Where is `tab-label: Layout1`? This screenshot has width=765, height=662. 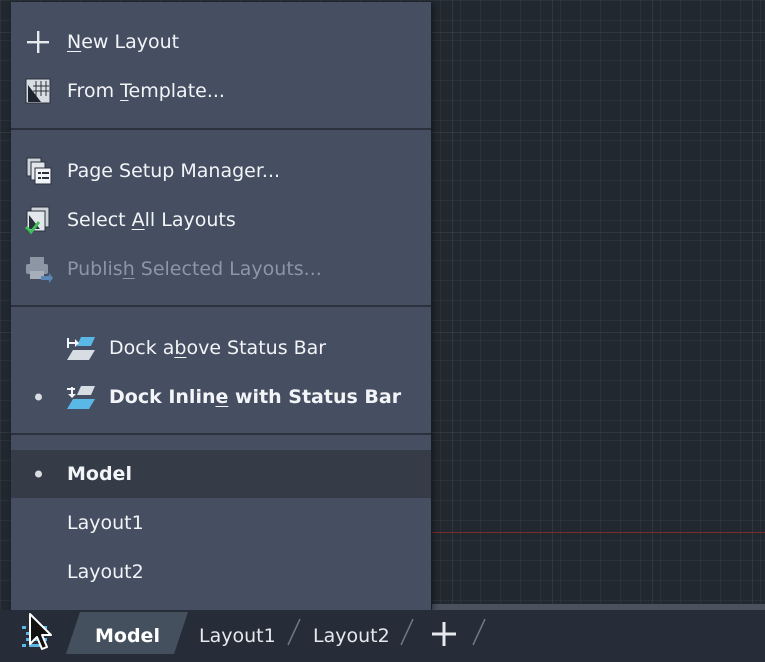 tab-label: Layout1 is located at coordinates (237, 636).